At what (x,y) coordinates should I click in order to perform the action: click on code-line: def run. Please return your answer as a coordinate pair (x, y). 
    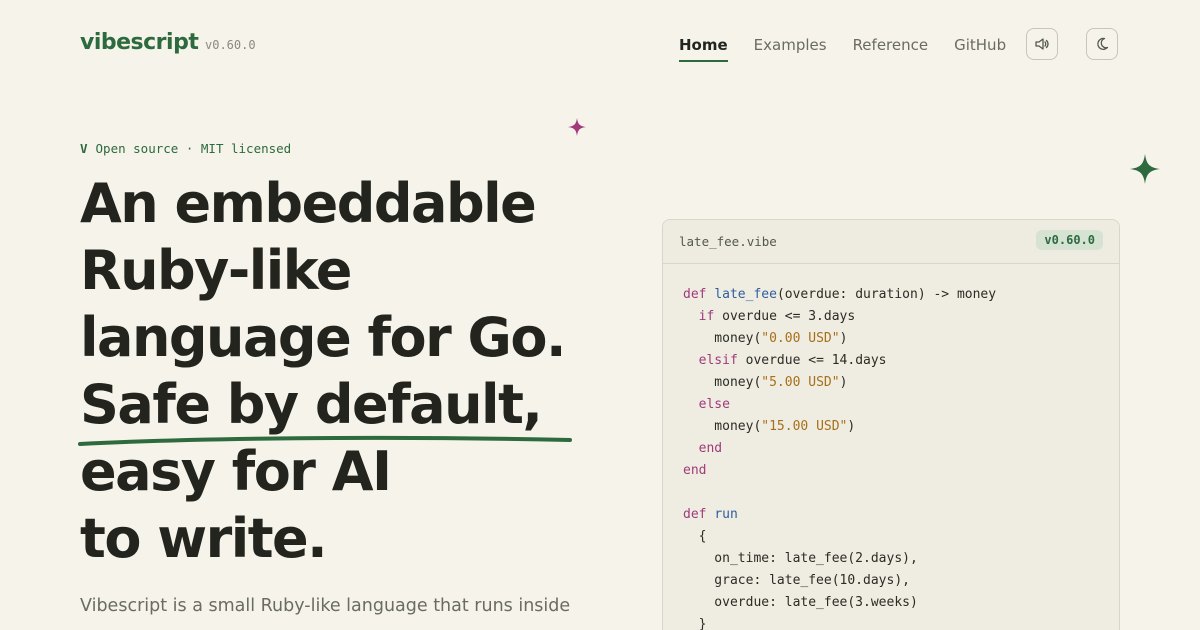
    Looking at the image, I should click on (710, 514).